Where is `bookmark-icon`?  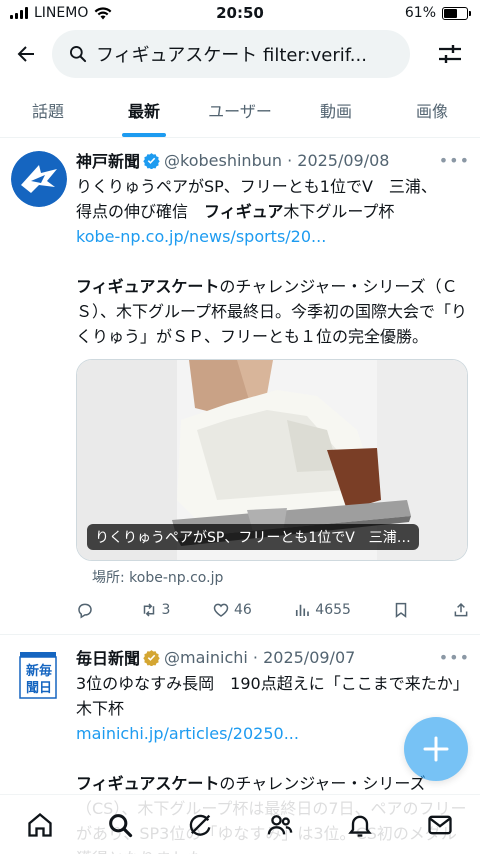
bookmark-icon is located at coordinates (401, 610).